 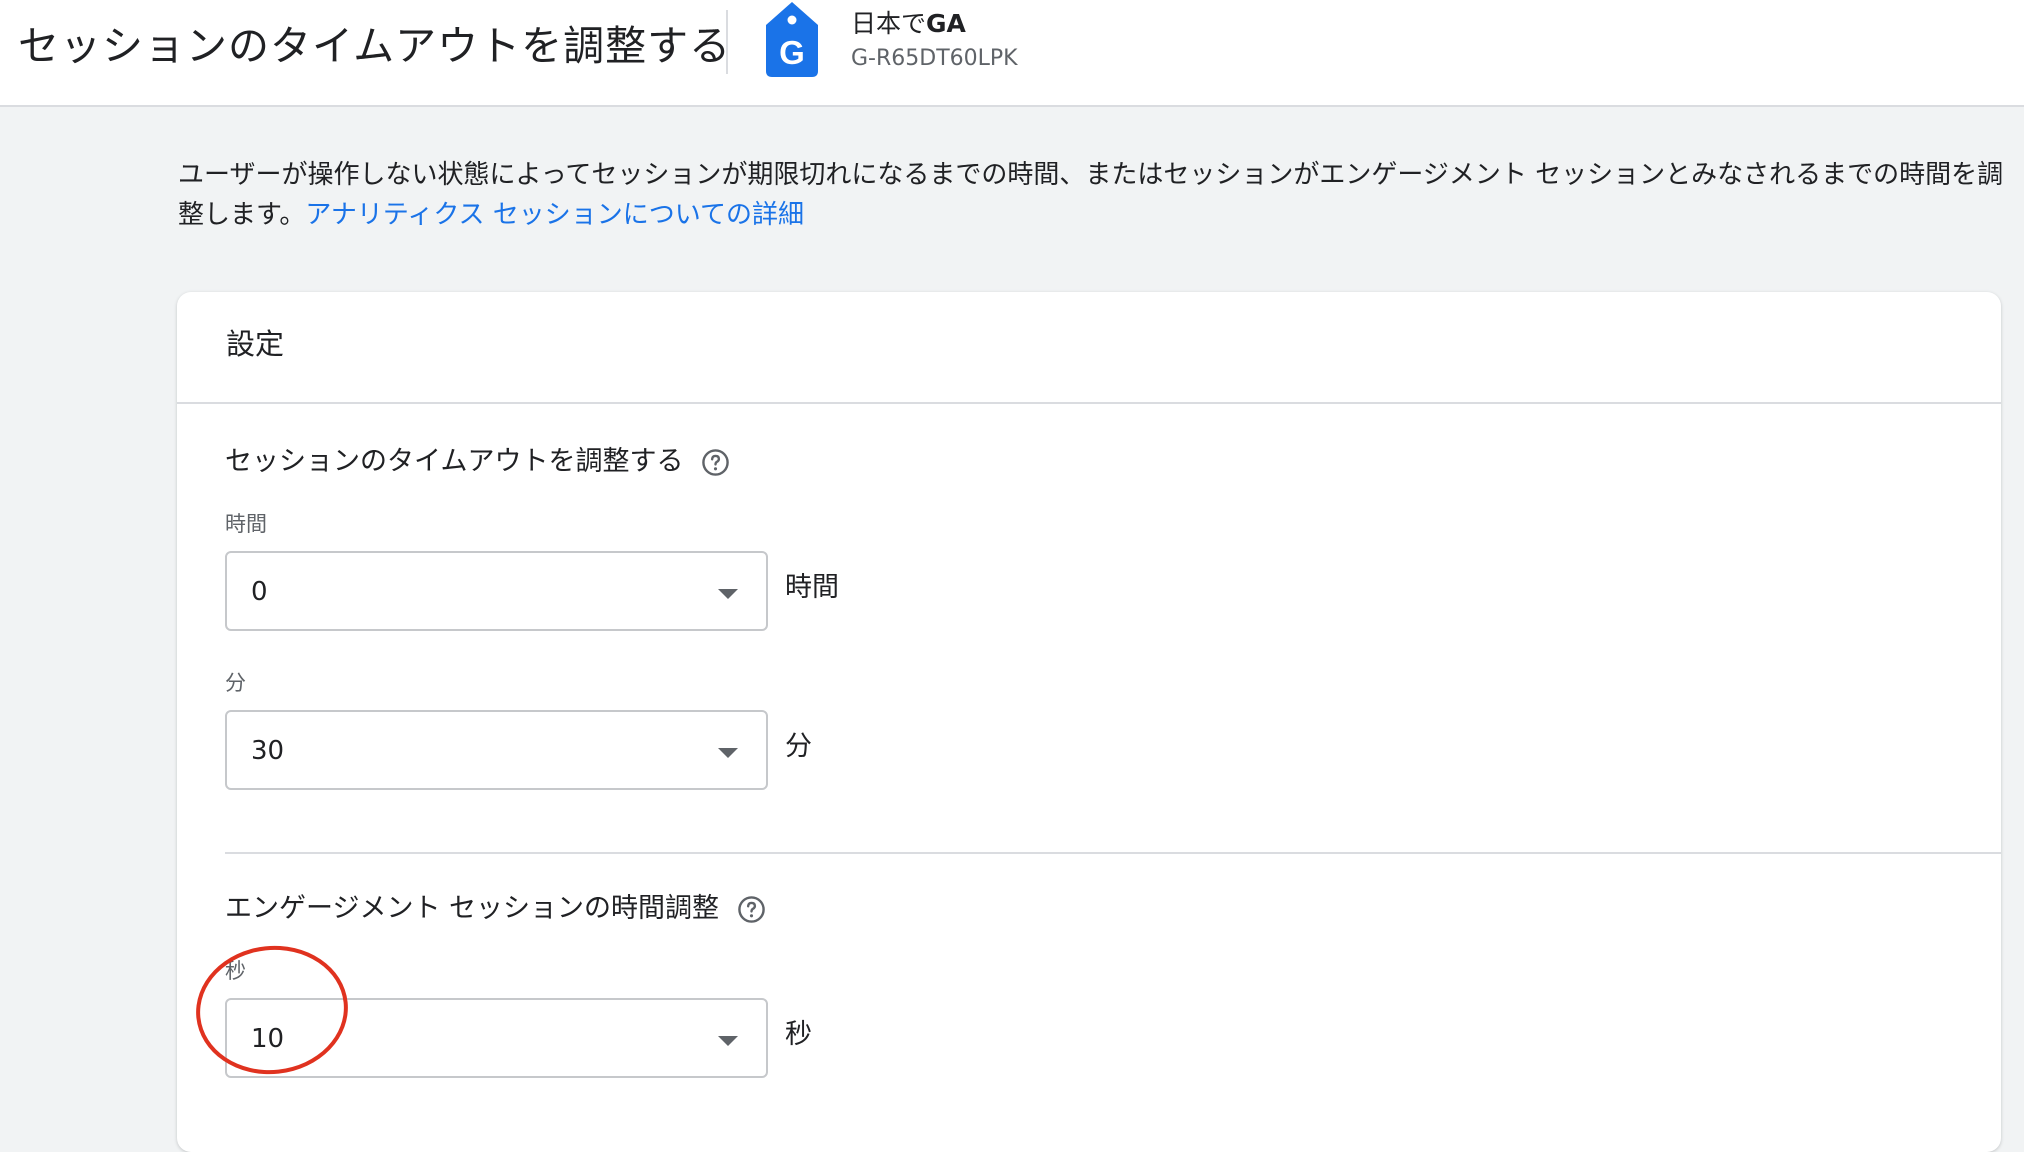 What do you see at coordinates (946, 23) in the screenshot?
I see `property-name-bold: GA` at bounding box center [946, 23].